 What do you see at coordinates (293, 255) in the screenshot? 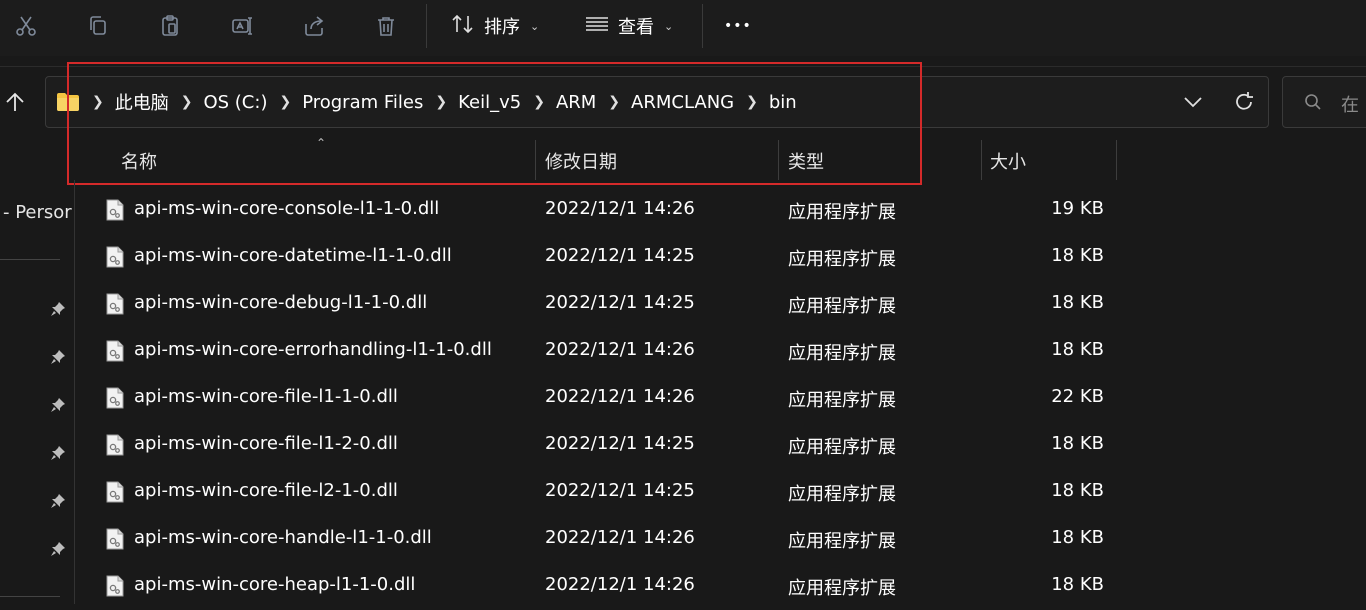
I see `file-name: api-ms-win-core-datetime-l1-1-0.dll` at bounding box center [293, 255].